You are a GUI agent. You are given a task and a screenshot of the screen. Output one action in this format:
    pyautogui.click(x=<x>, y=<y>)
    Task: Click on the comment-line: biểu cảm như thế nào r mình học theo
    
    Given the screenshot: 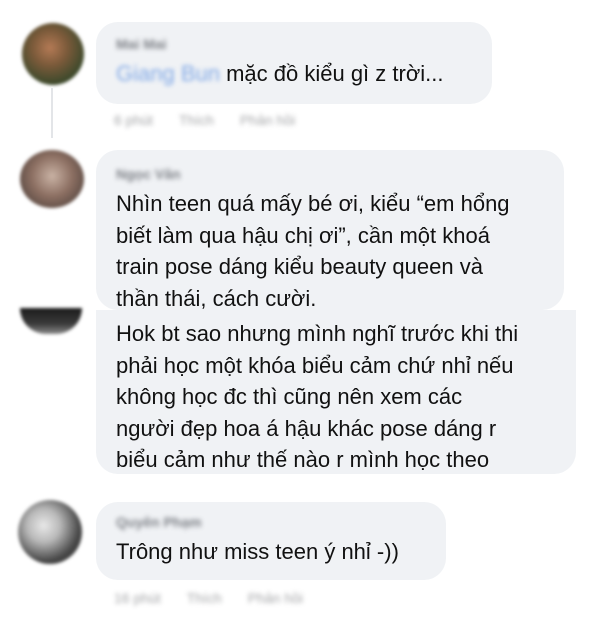 What is the action you would take?
    pyautogui.click(x=303, y=459)
    